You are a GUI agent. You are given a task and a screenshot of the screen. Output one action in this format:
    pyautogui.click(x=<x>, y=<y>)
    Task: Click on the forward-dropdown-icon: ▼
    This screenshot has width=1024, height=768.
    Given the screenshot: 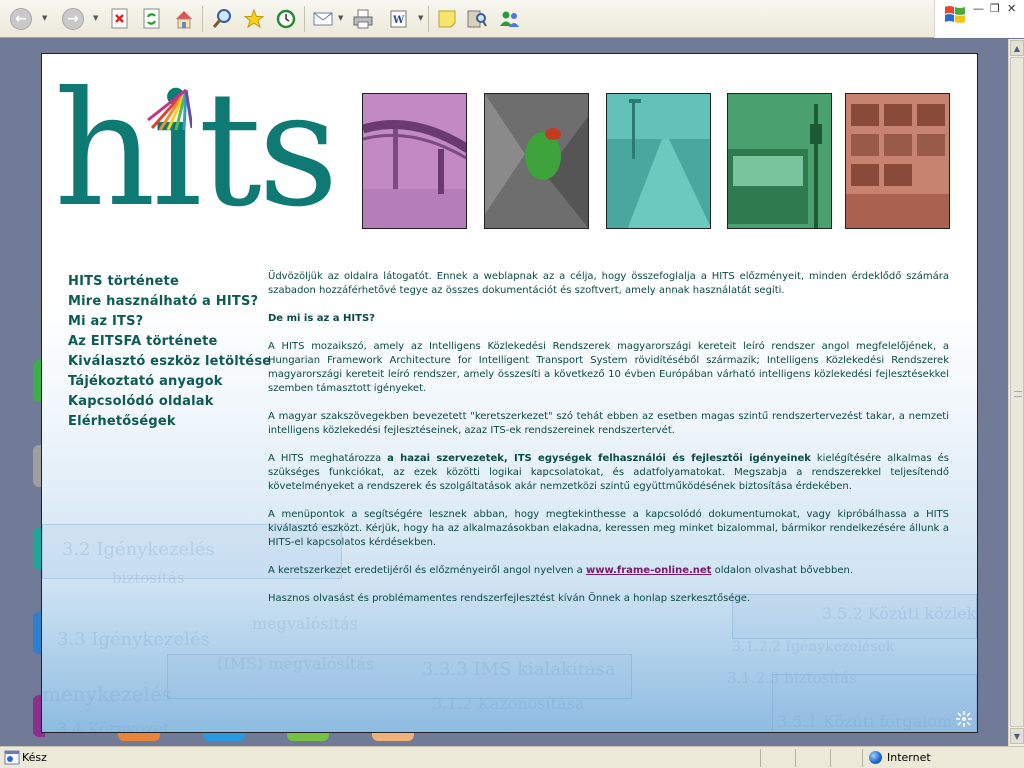 What is the action you would take?
    pyautogui.click(x=95, y=18)
    